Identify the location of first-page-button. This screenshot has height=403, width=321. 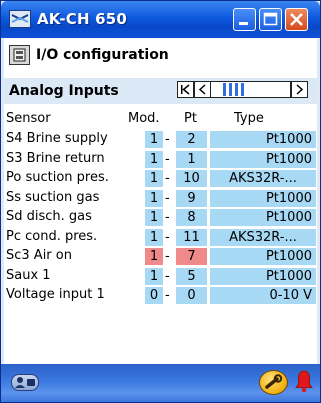
(185, 89).